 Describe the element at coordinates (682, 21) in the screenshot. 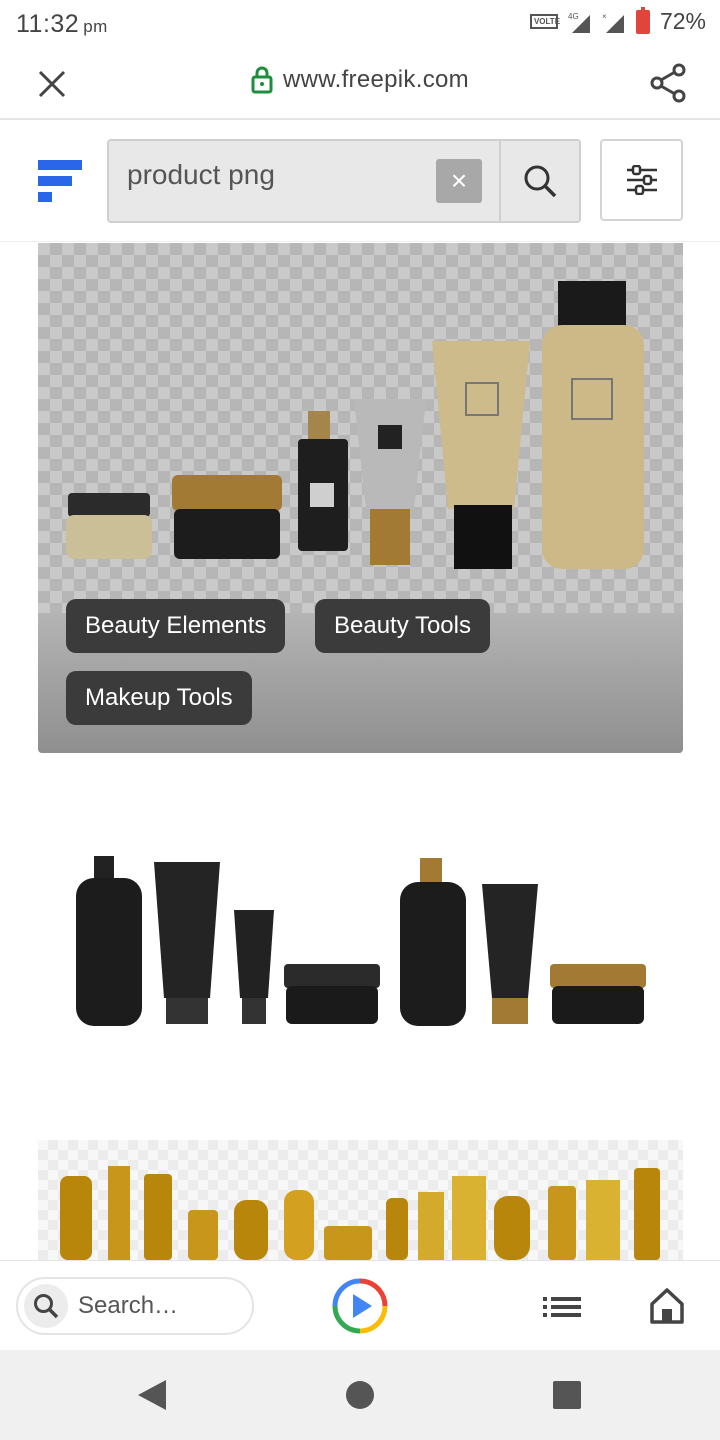

I see `battery-percent: 72%` at that location.